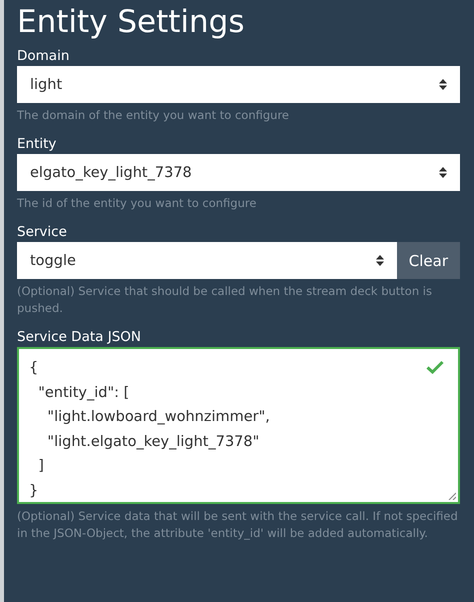 The height and width of the screenshot is (602, 474). What do you see at coordinates (435, 367) in the screenshot?
I see `checkmark-icon` at bounding box center [435, 367].